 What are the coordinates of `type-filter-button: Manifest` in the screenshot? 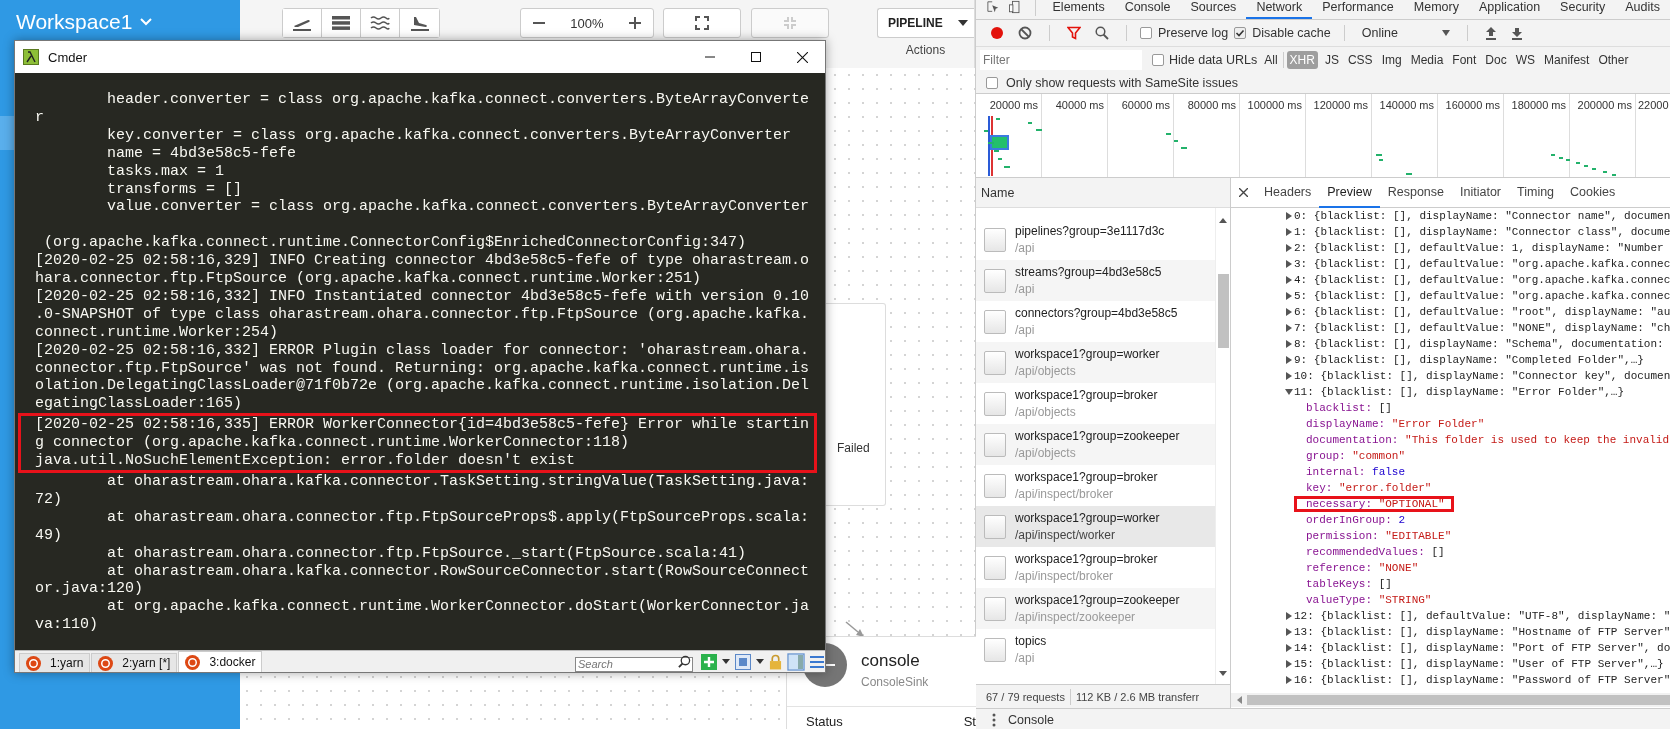 It's located at (1567, 60).